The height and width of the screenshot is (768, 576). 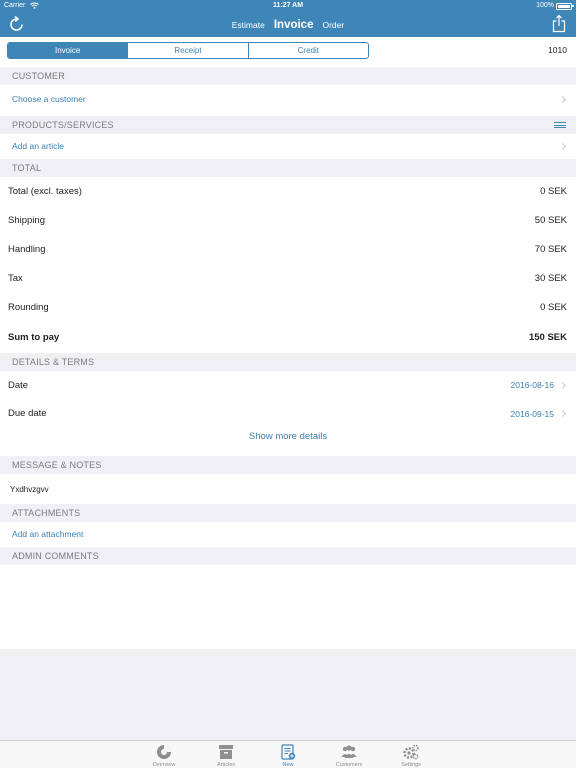 What do you see at coordinates (333, 25) in the screenshot?
I see `tab-order: Order` at bounding box center [333, 25].